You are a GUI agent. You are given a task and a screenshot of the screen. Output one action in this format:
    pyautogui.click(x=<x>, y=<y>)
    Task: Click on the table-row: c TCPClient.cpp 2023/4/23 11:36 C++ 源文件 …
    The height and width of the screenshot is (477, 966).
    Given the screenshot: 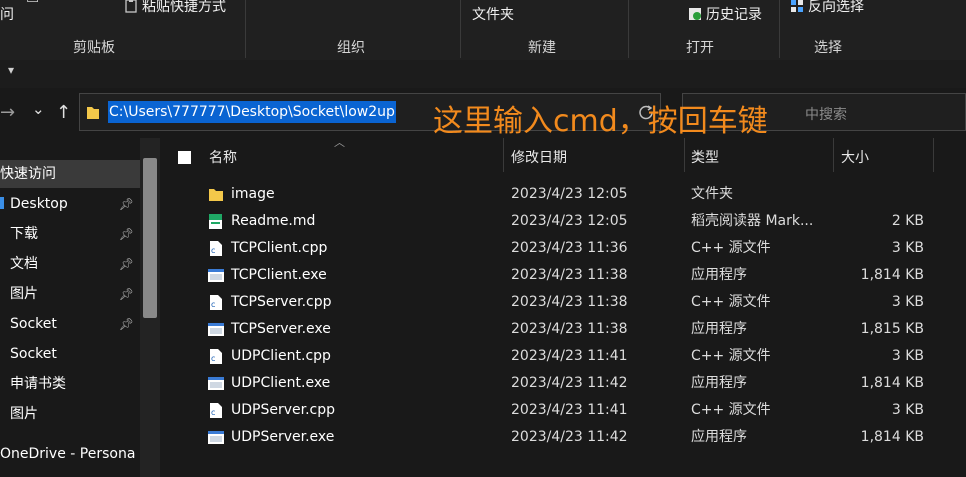 What is the action you would take?
    pyautogui.click(x=570, y=248)
    